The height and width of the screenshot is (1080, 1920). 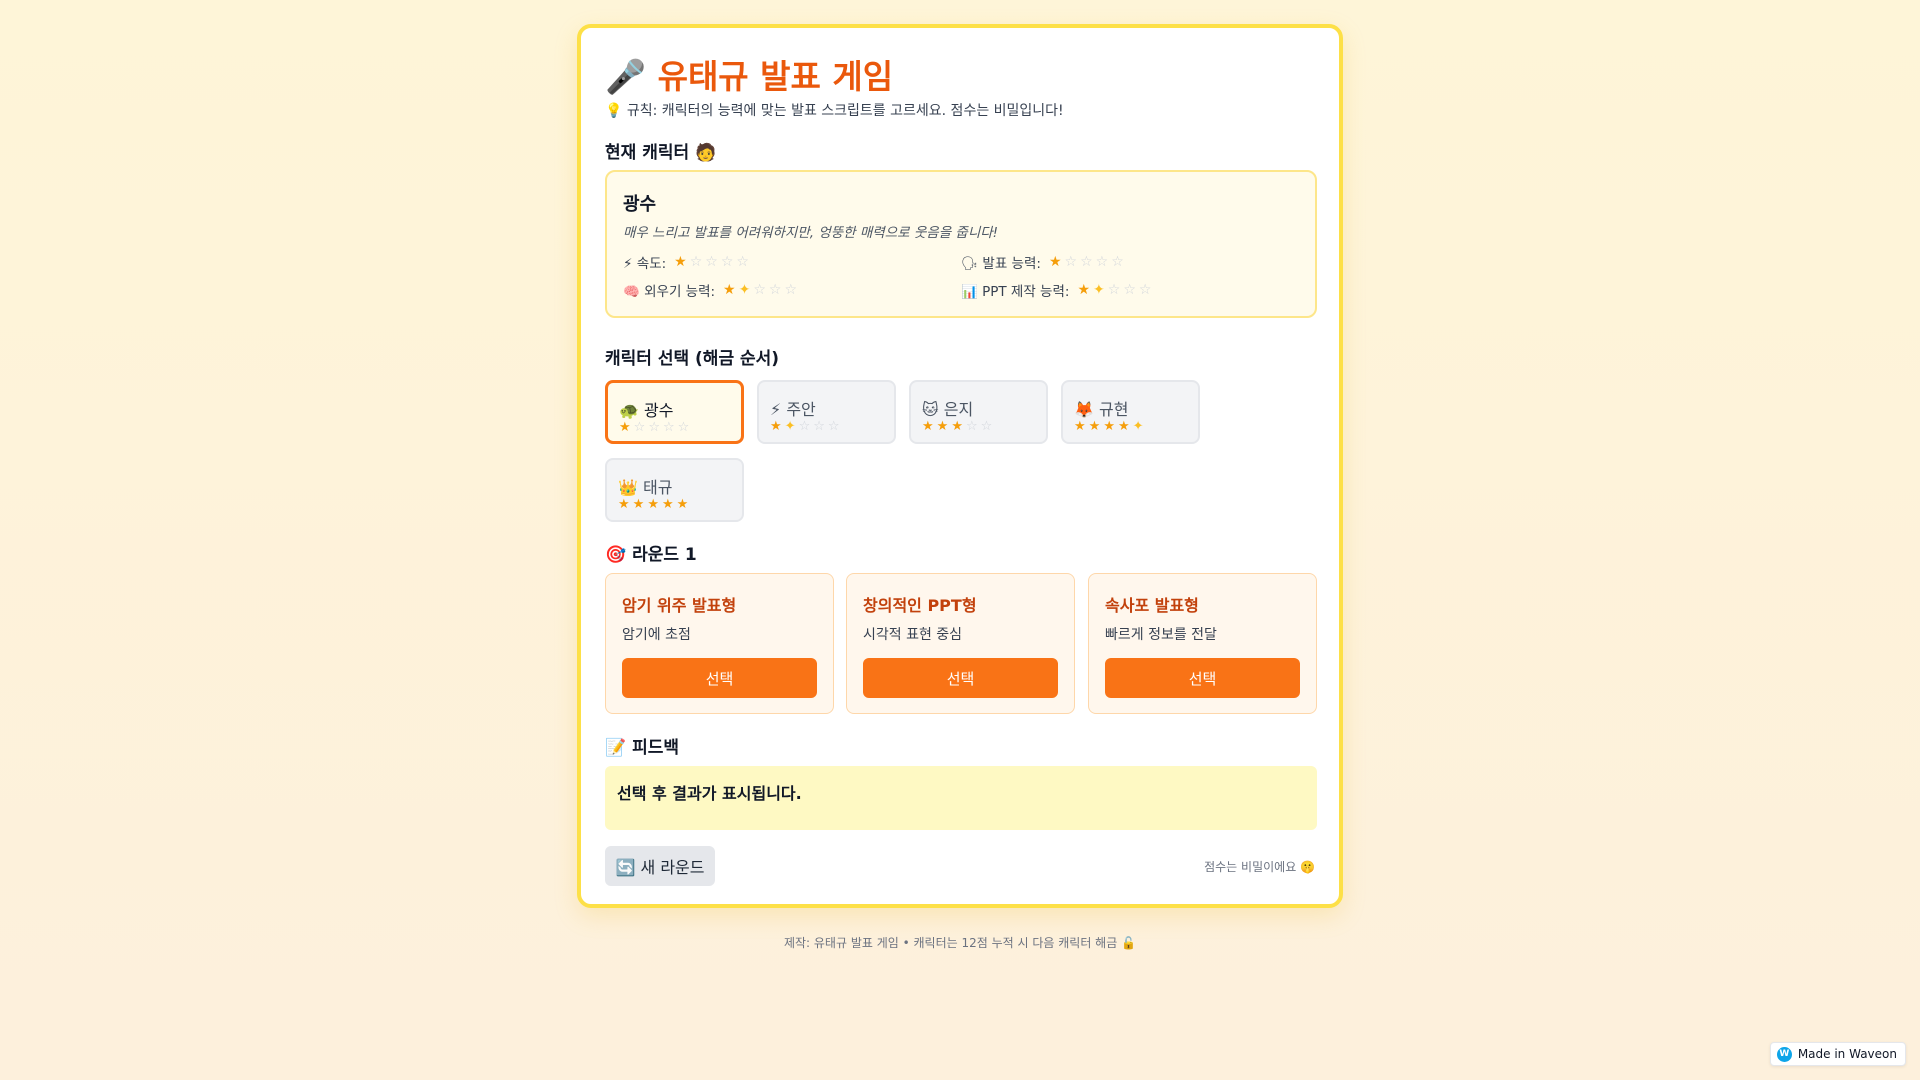 I want to click on choice-description: 빠르게 정보를 전달, so click(x=1161, y=635).